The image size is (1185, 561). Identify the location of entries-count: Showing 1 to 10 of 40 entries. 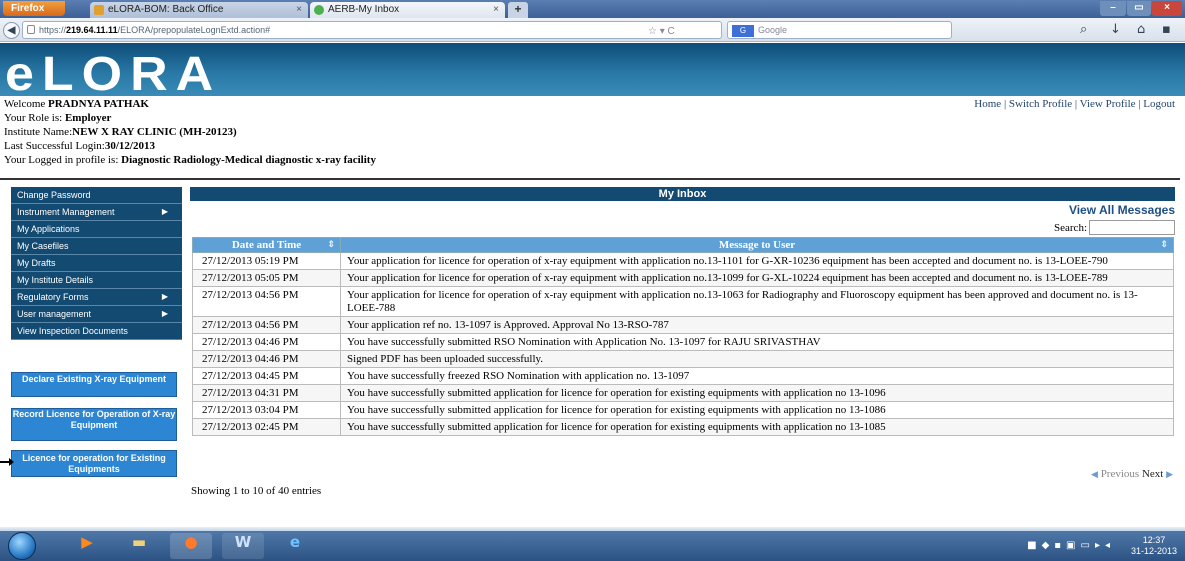
(256, 491).